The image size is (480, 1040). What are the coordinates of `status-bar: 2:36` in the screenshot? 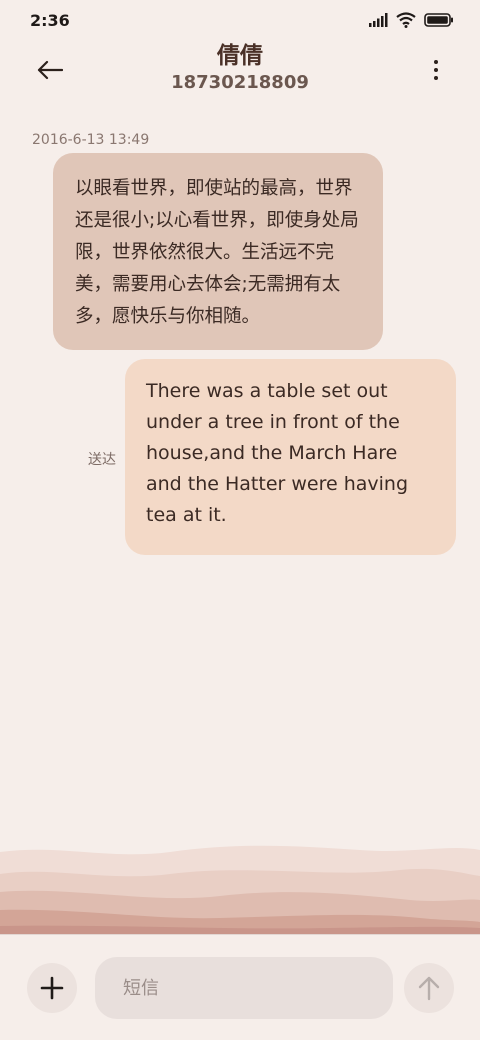 It's located at (240, 20).